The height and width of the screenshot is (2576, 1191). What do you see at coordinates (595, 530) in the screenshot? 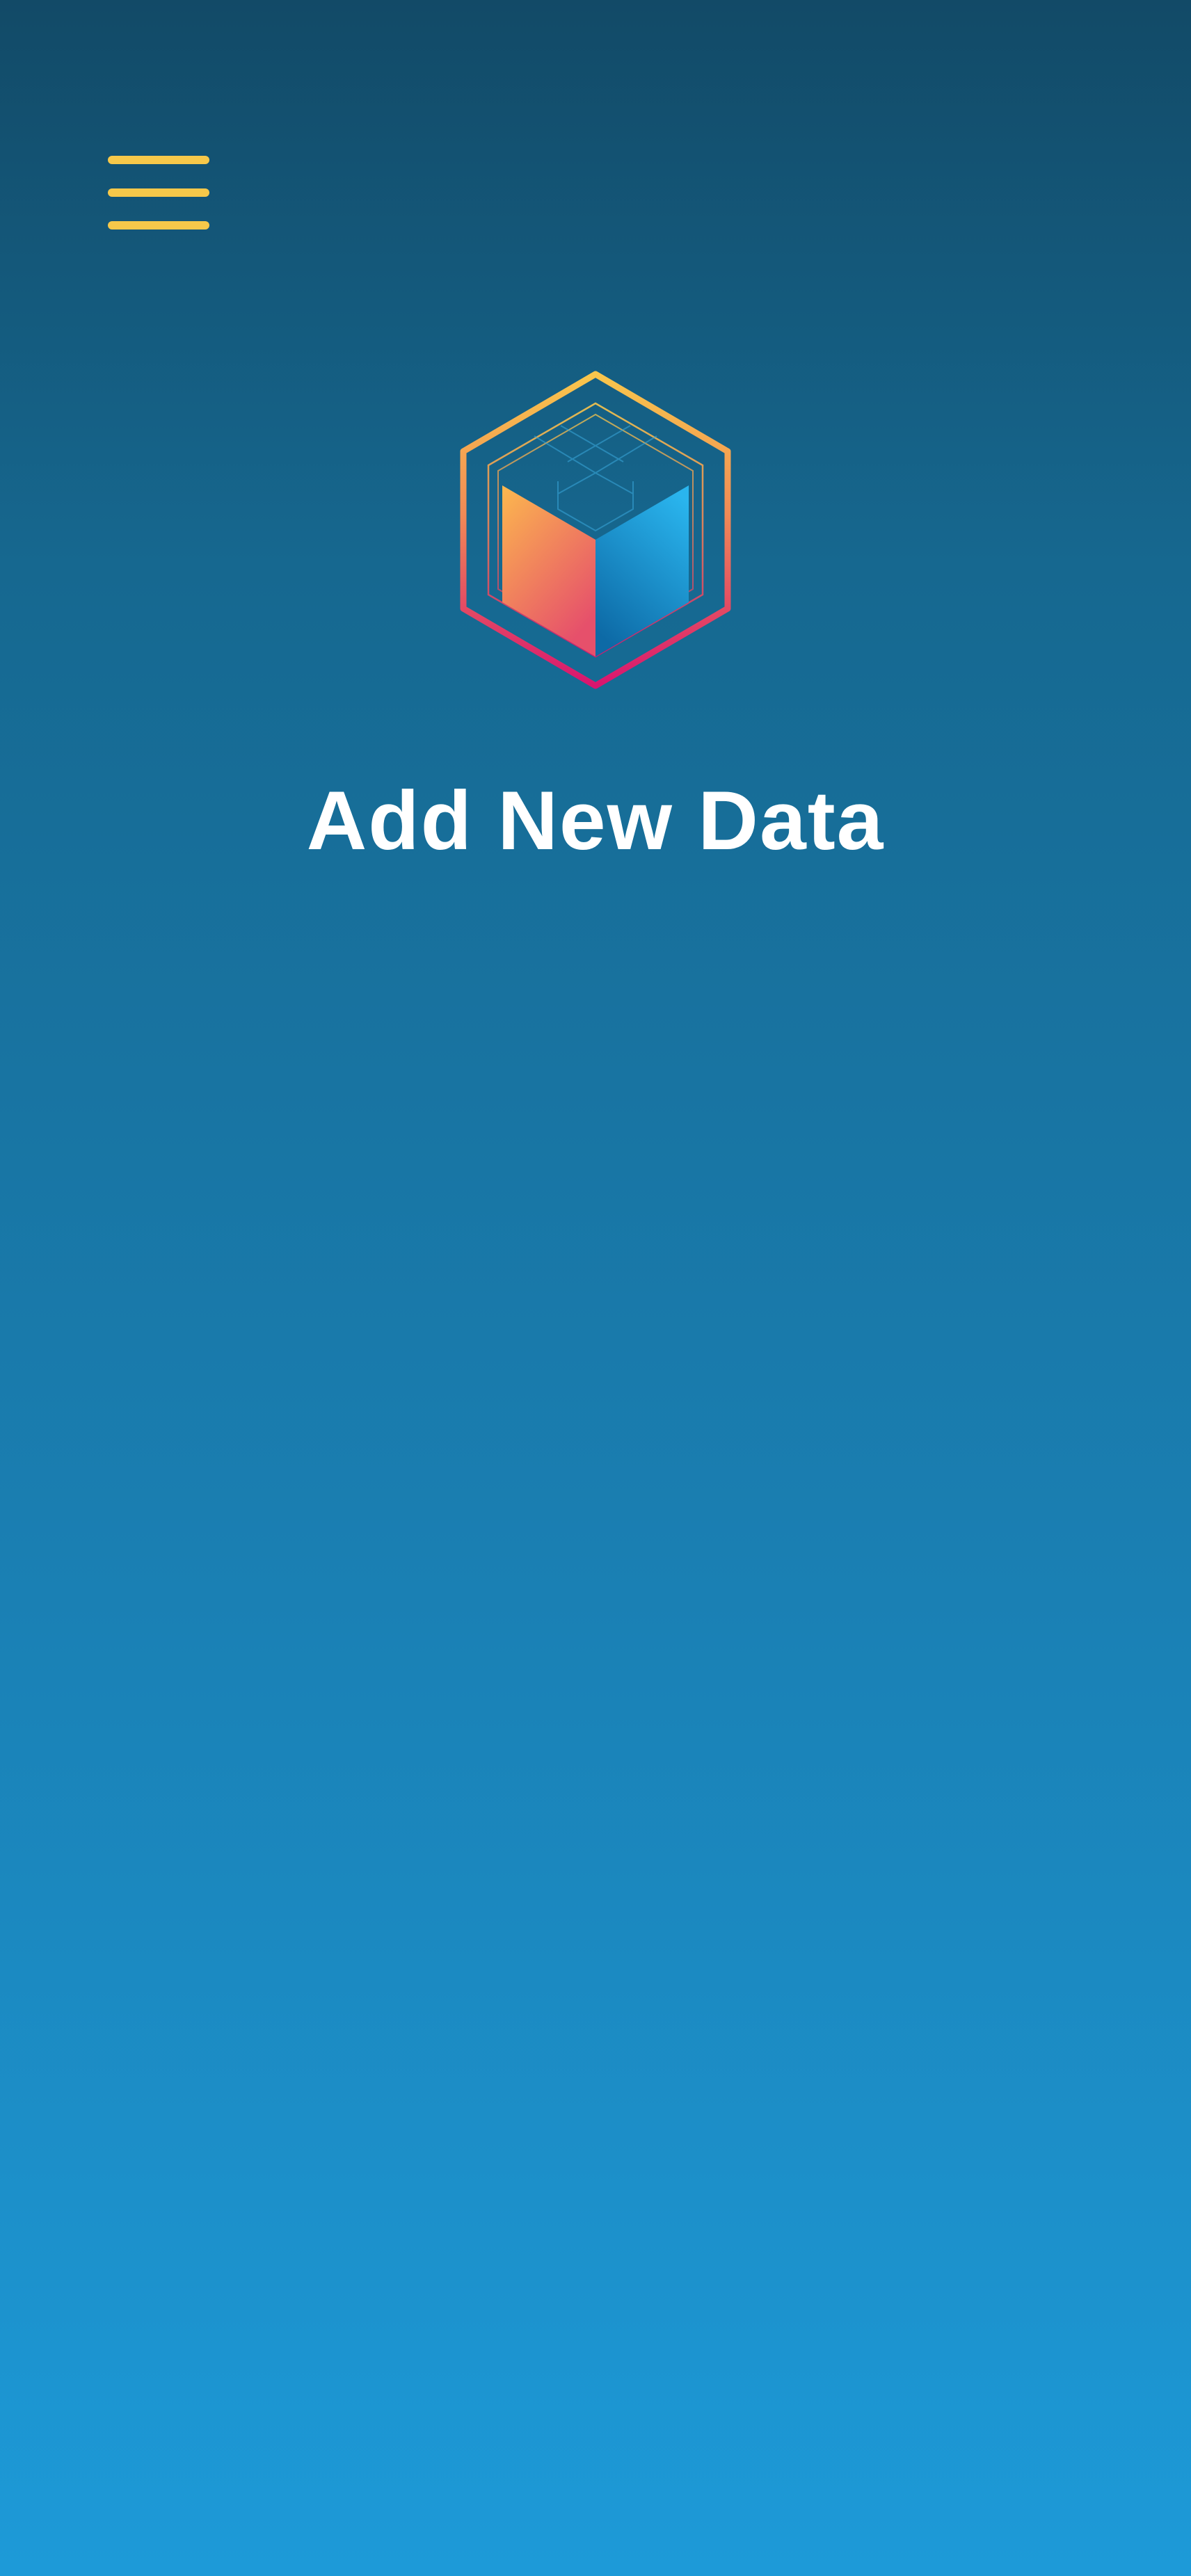
I see `cube-in-hexagon-icon` at bounding box center [595, 530].